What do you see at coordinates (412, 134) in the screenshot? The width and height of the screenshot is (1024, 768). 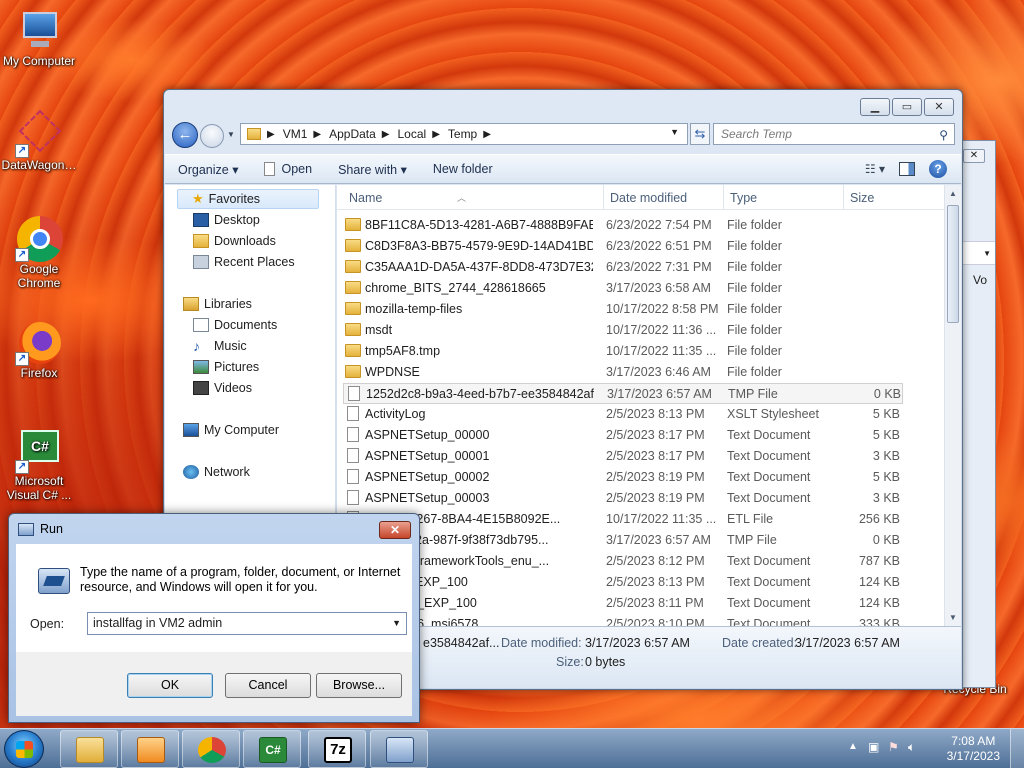 I see `breadcrumb-local: Local` at bounding box center [412, 134].